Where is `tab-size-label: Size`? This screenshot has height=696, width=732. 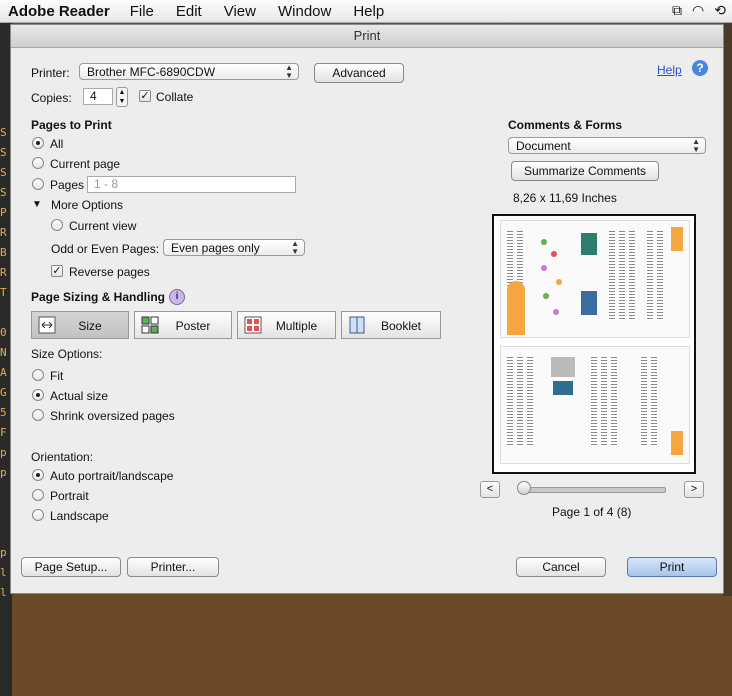
tab-size-label: Size is located at coordinates (90, 326).